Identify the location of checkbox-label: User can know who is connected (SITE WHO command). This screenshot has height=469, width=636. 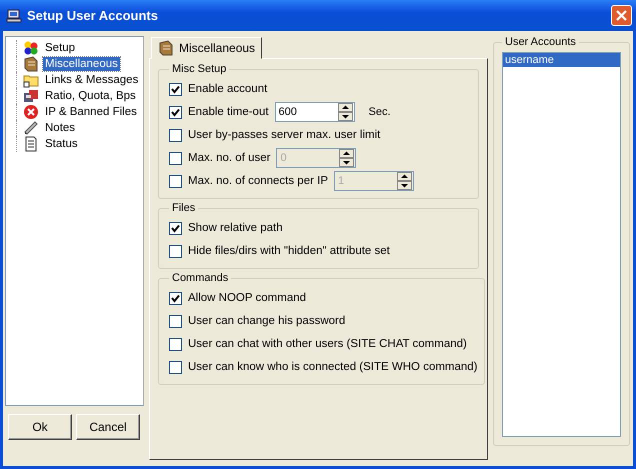
(333, 367).